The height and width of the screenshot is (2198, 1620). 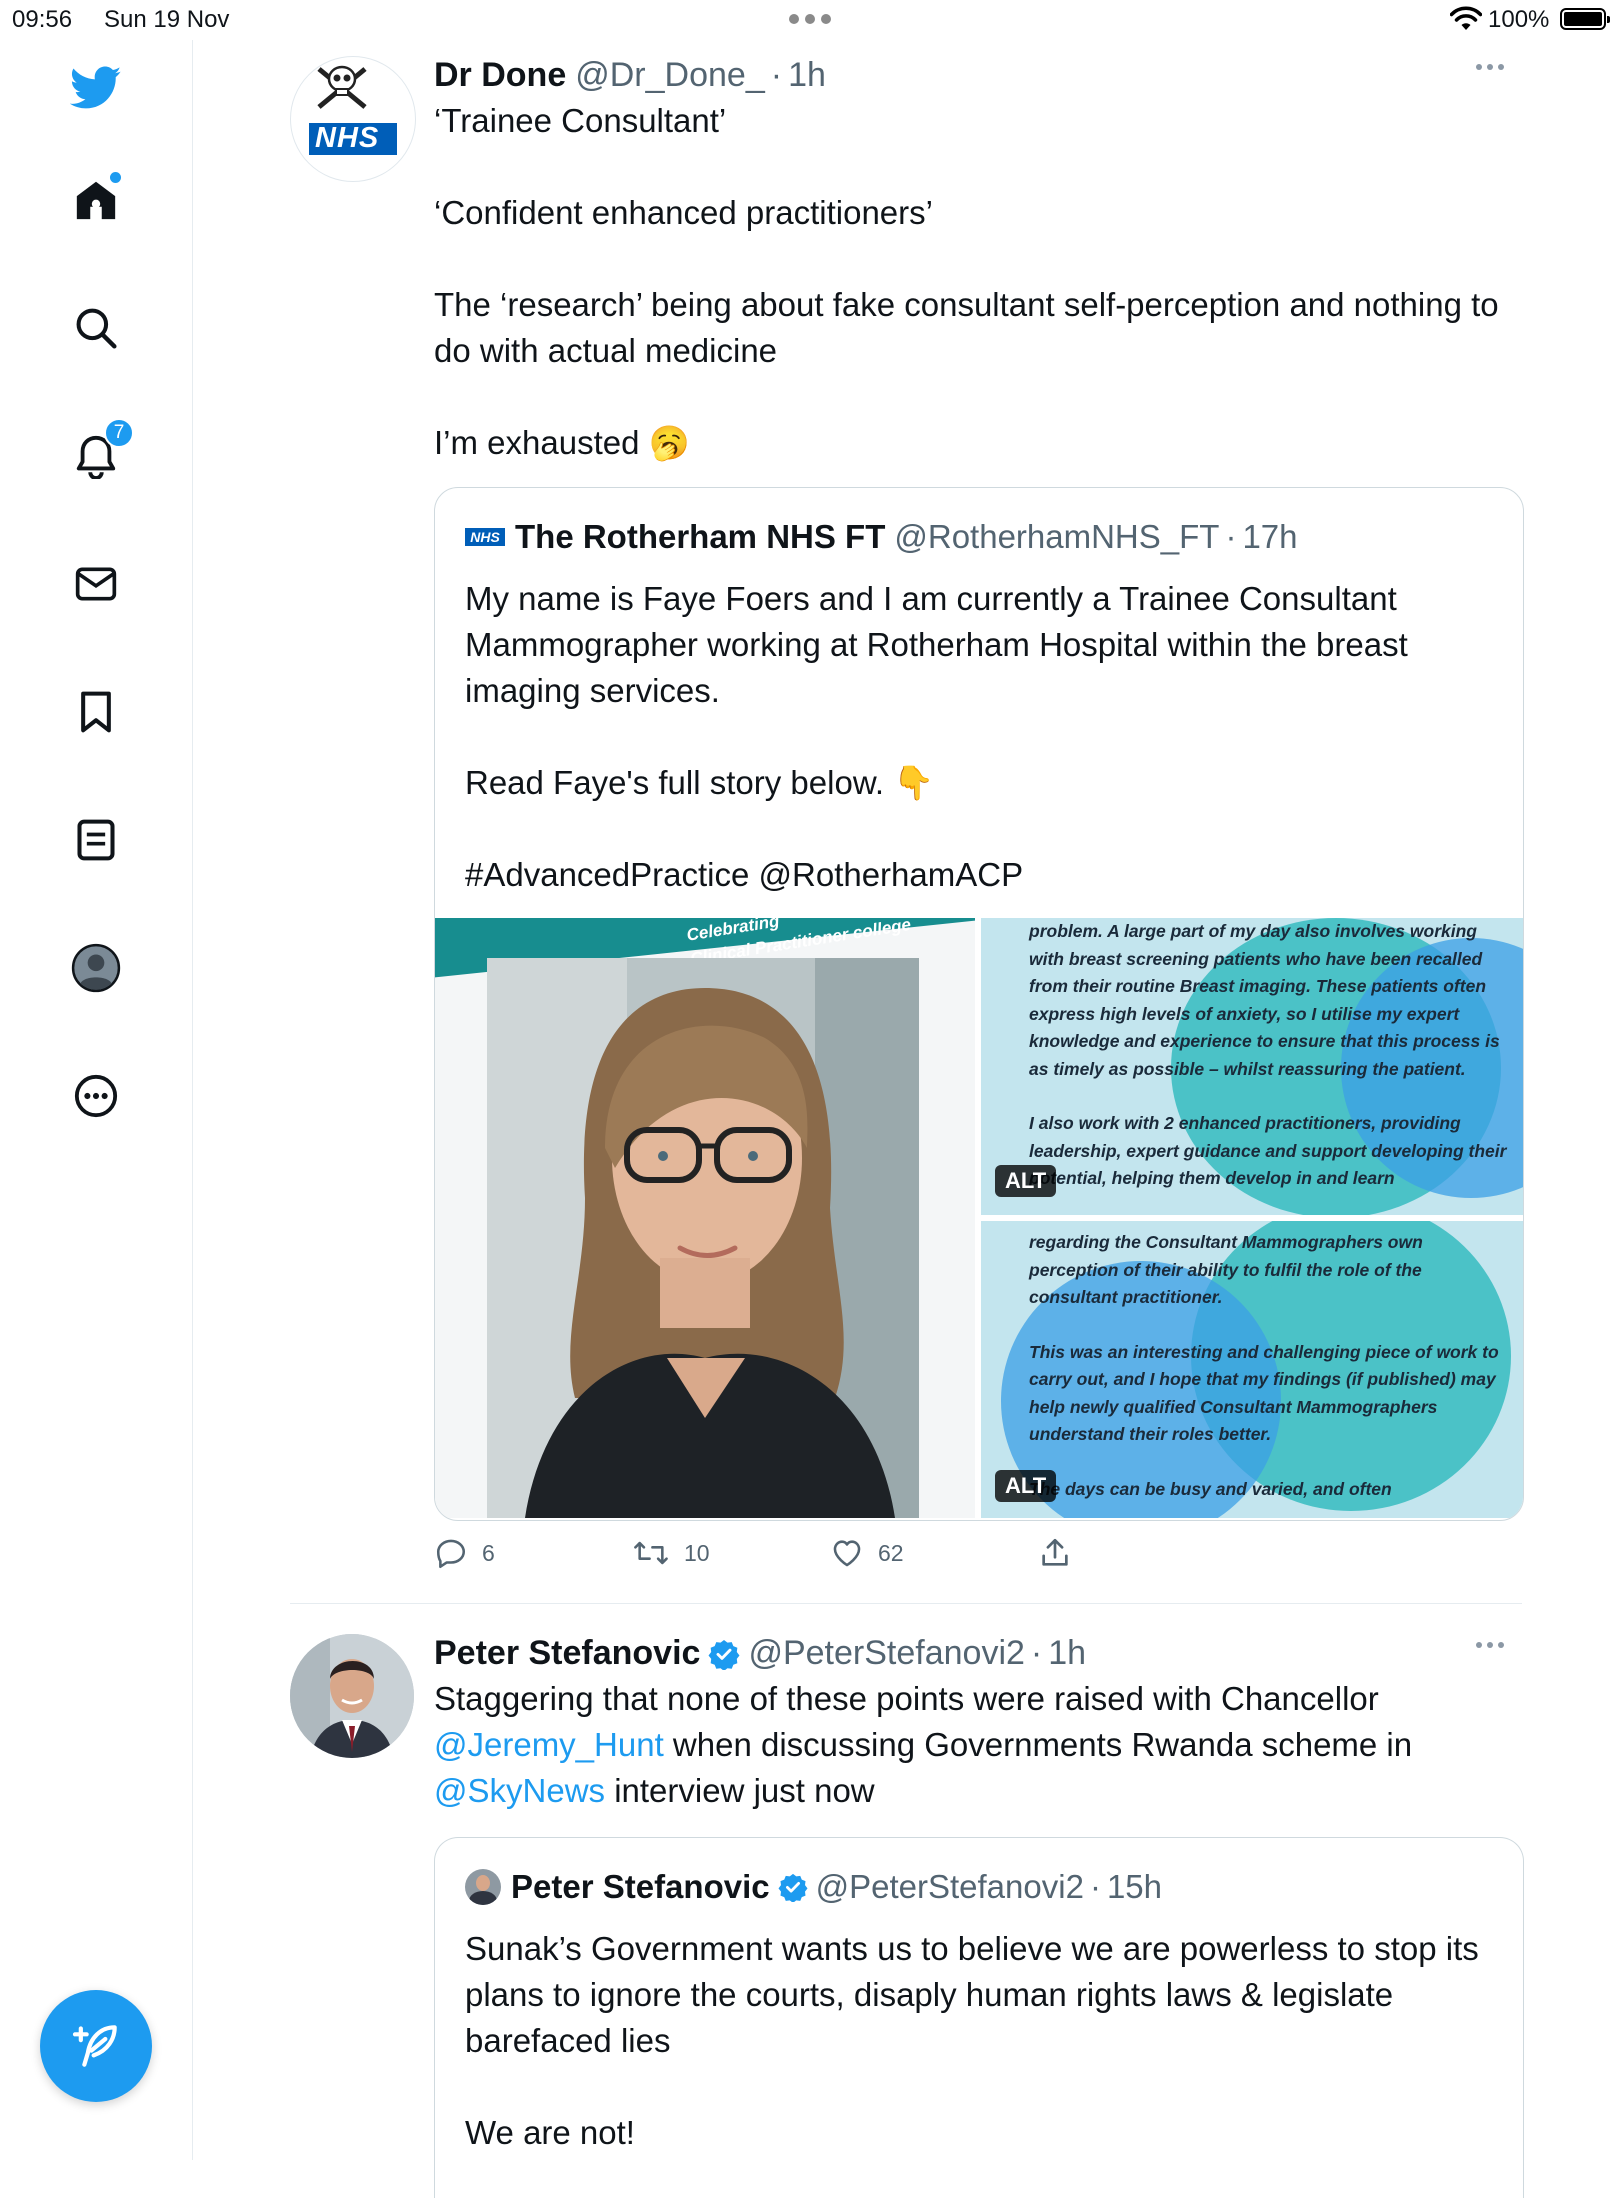 I want to click on quote-avatar-icon, so click(x=483, y=1887).